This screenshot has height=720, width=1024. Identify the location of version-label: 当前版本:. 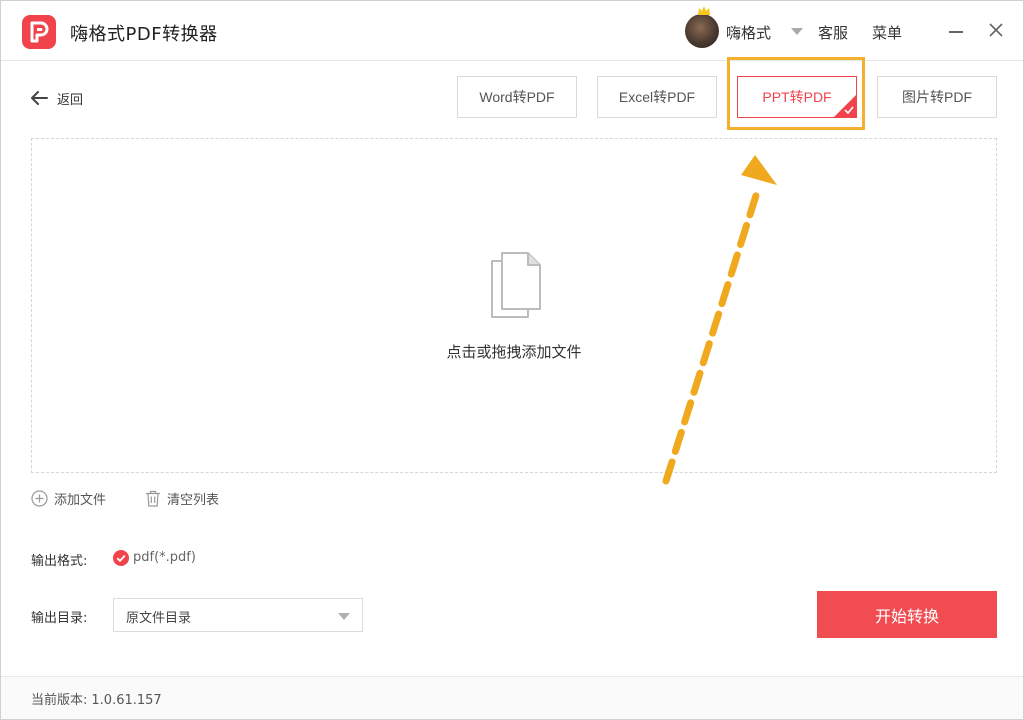
(59, 700).